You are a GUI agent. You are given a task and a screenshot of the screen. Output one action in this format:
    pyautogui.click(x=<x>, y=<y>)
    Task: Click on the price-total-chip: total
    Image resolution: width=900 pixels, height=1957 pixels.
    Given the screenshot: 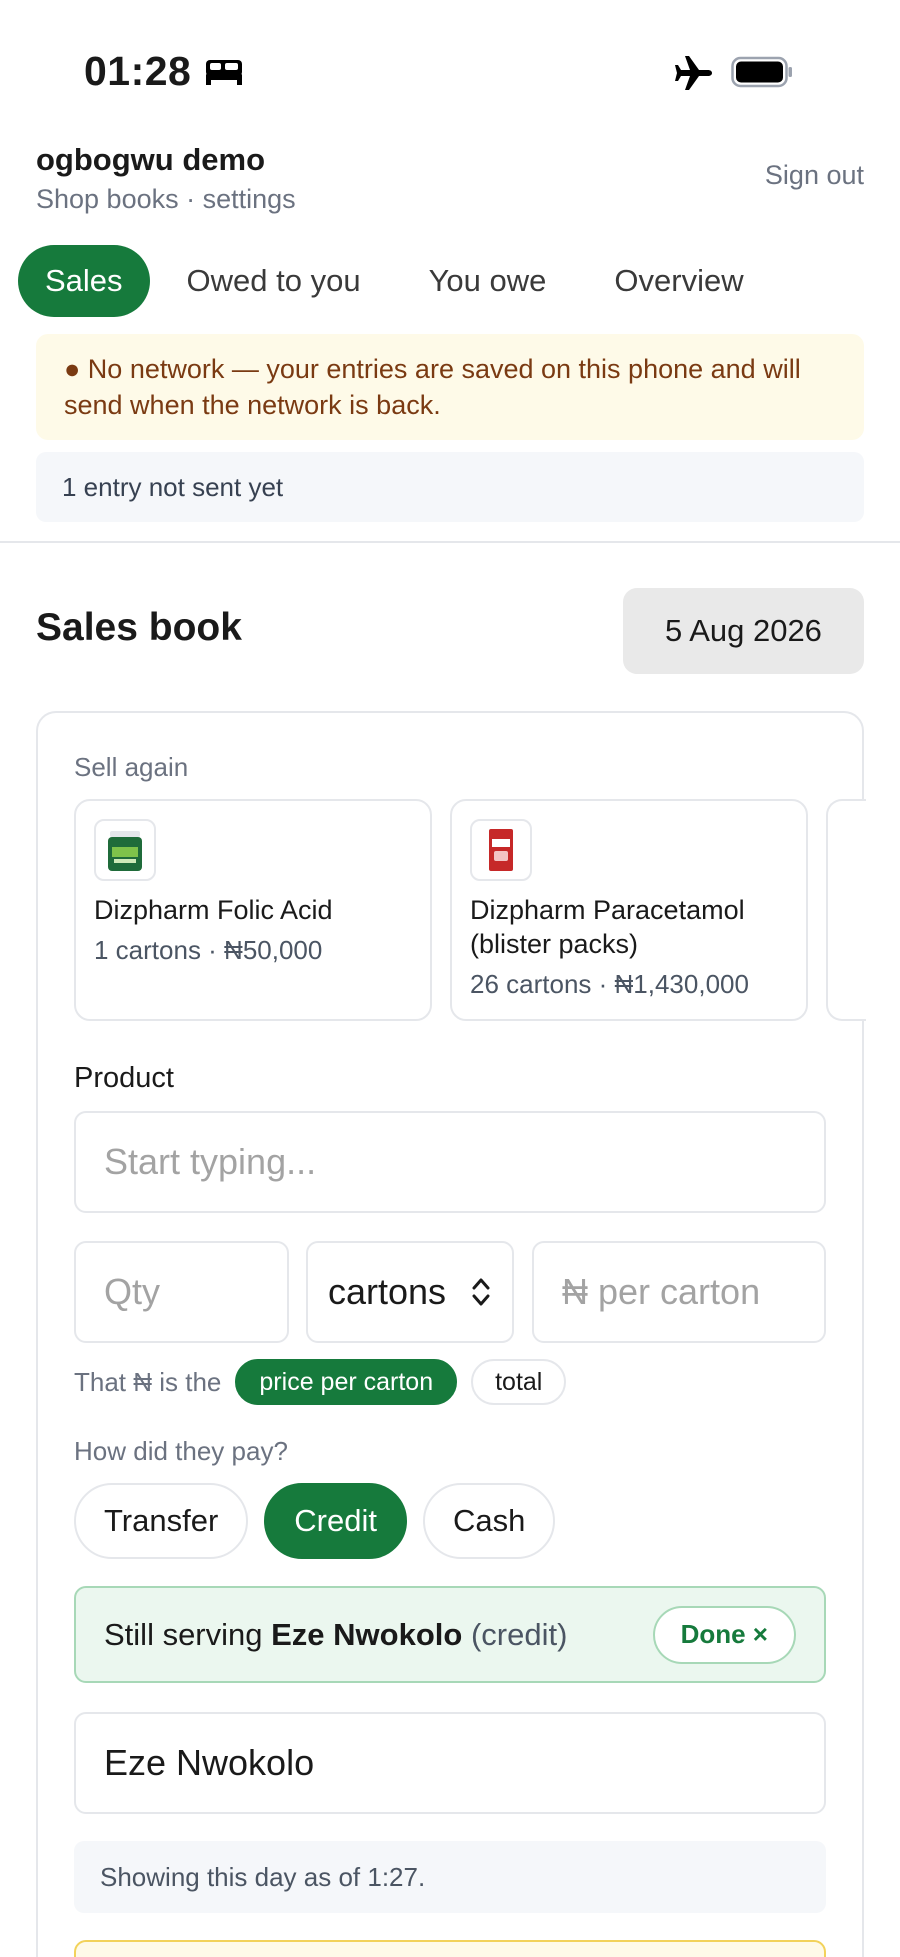 What is the action you would take?
    pyautogui.click(x=519, y=1382)
    